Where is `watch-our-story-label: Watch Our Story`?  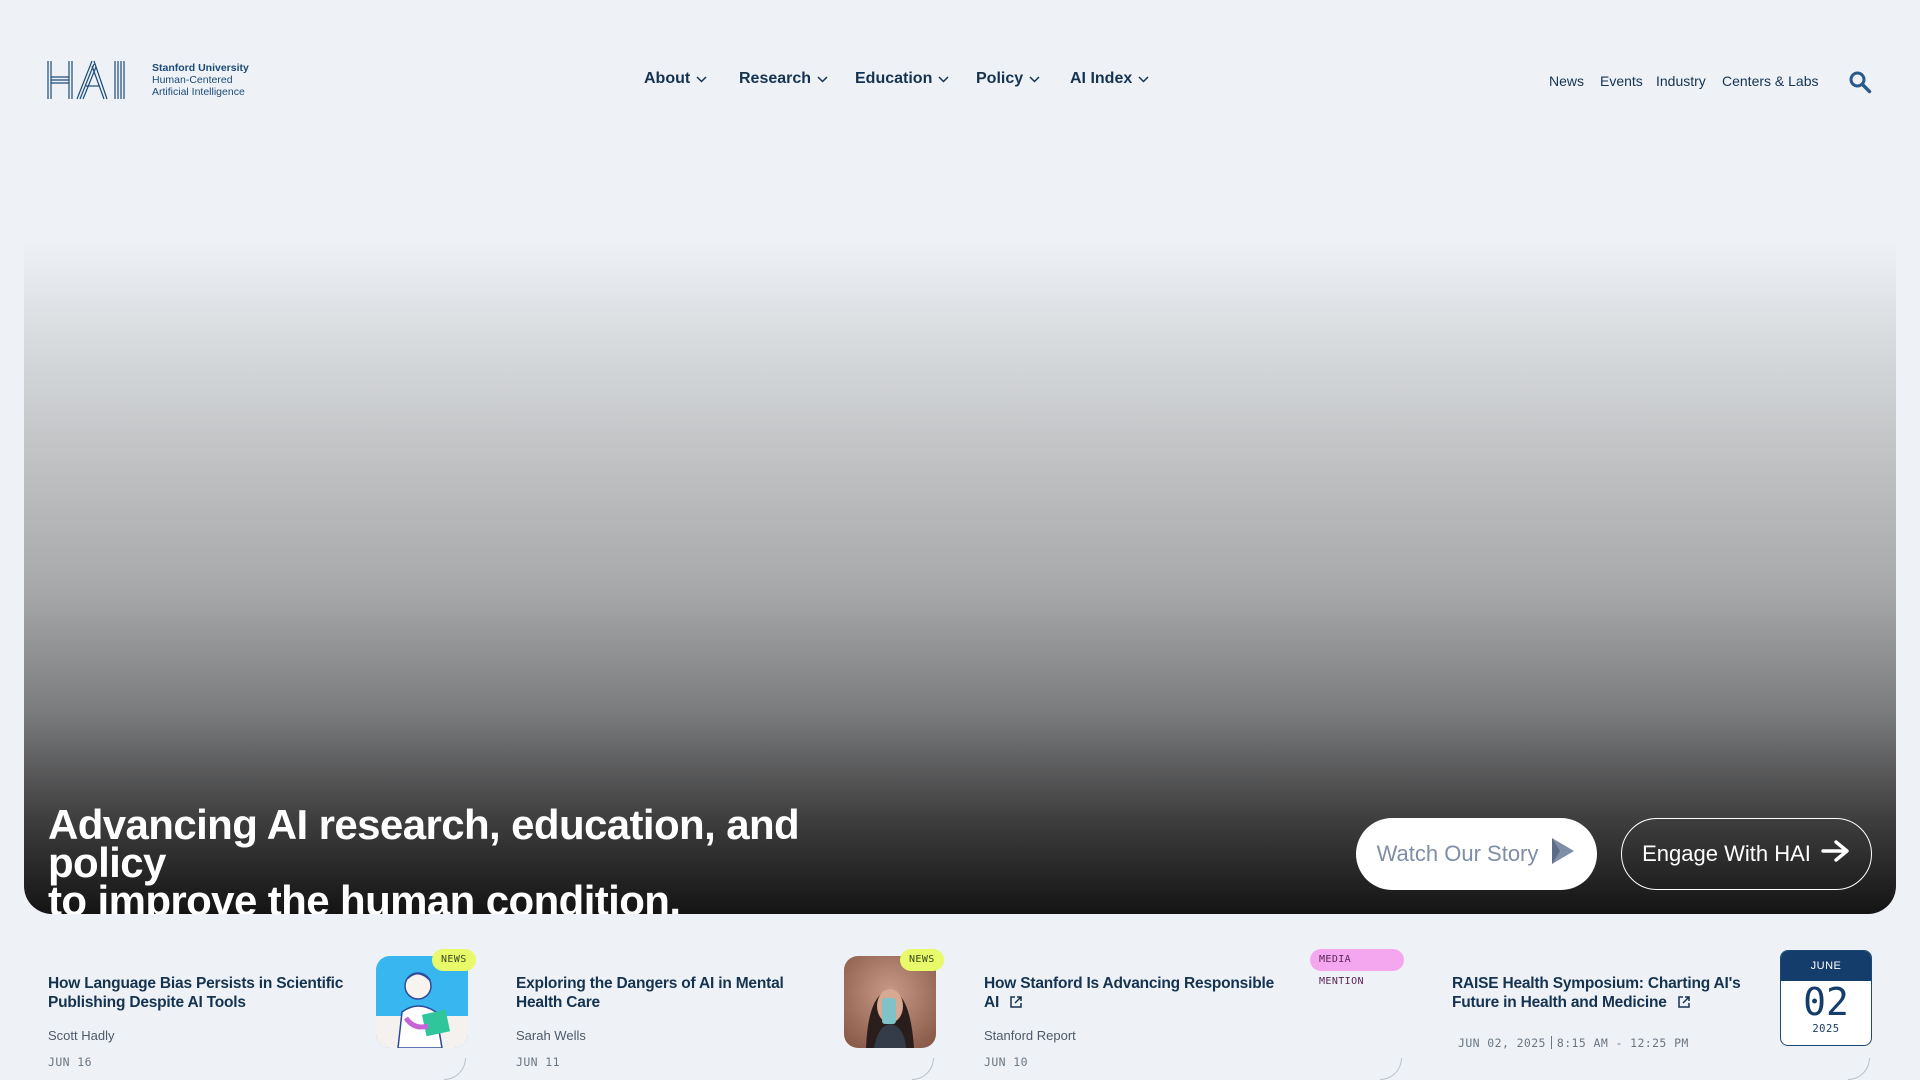
watch-our-story-label: Watch Our Story is located at coordinates (1457, 853).